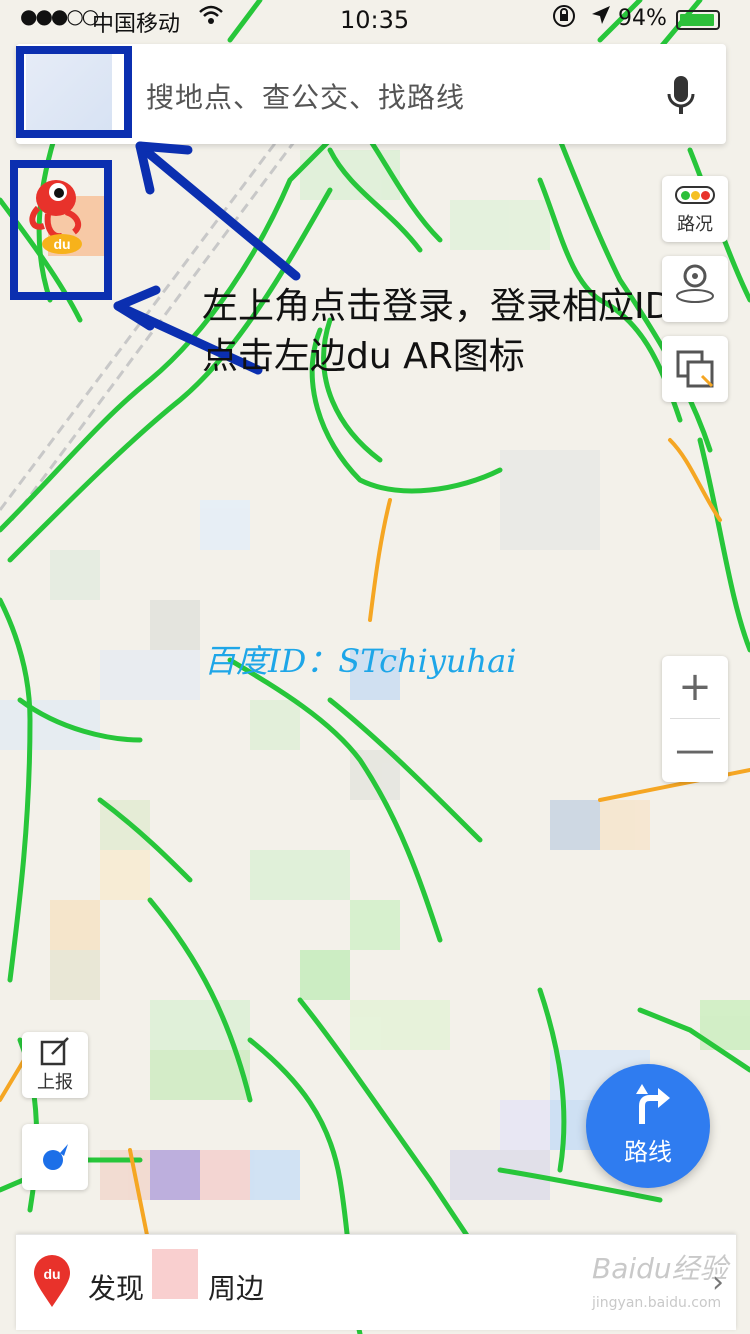 Image resolution: width=750 pixels, height=1334 pixels. What do you see at coordinates (360, 661) in the screenshot?
I see `author-watermark: 百度ID：STchiyuhai` at bounding box center [360, 661].